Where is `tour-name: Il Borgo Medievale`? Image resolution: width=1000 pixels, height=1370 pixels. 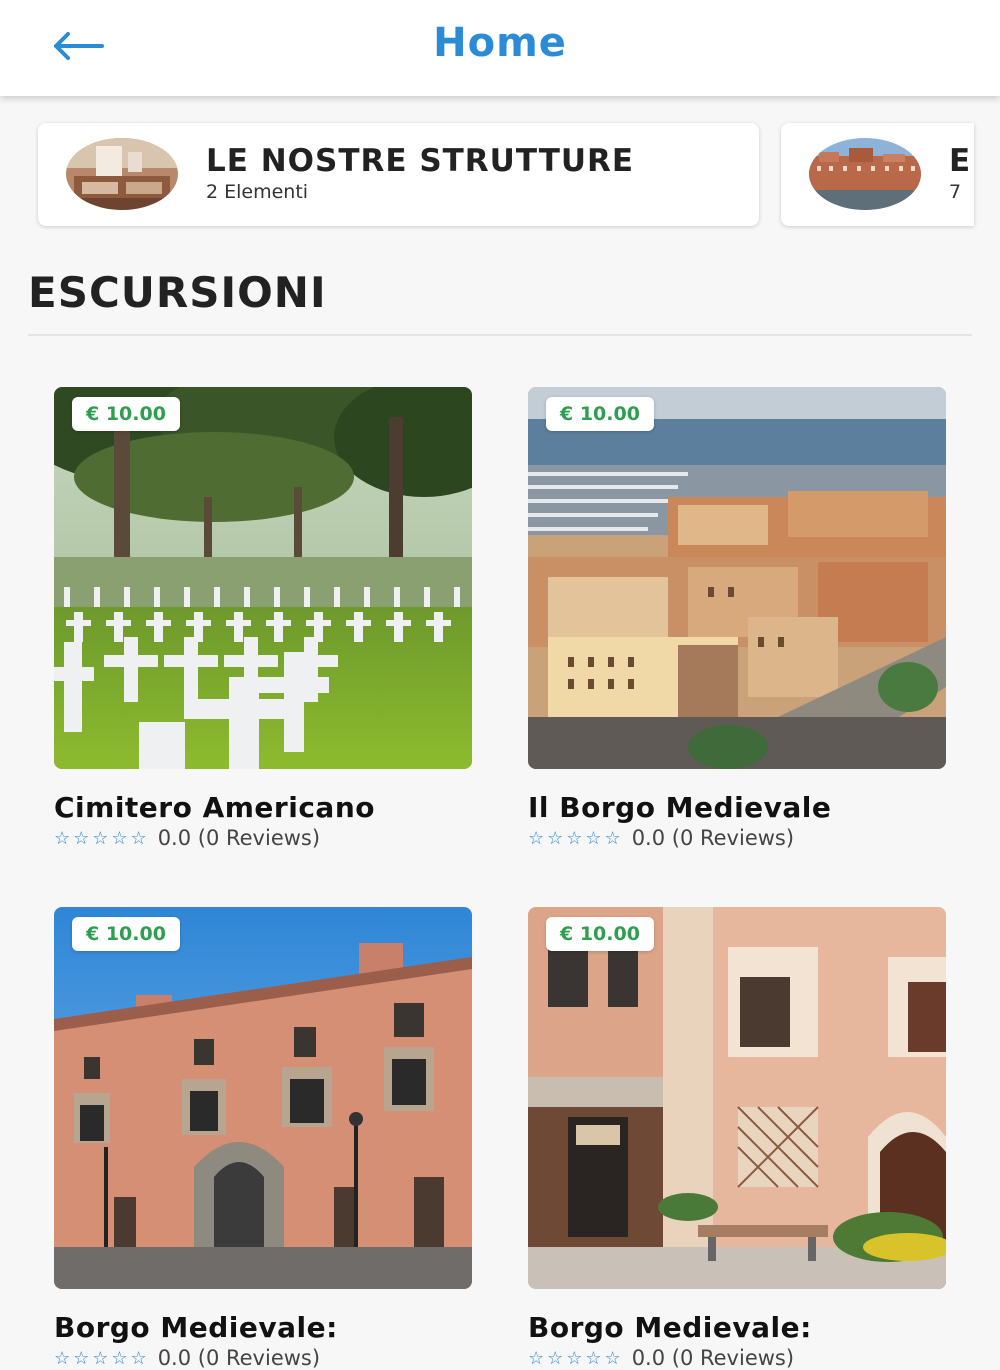 tour-name: Il Borgo Medievale is located at coordinates (680, 807).